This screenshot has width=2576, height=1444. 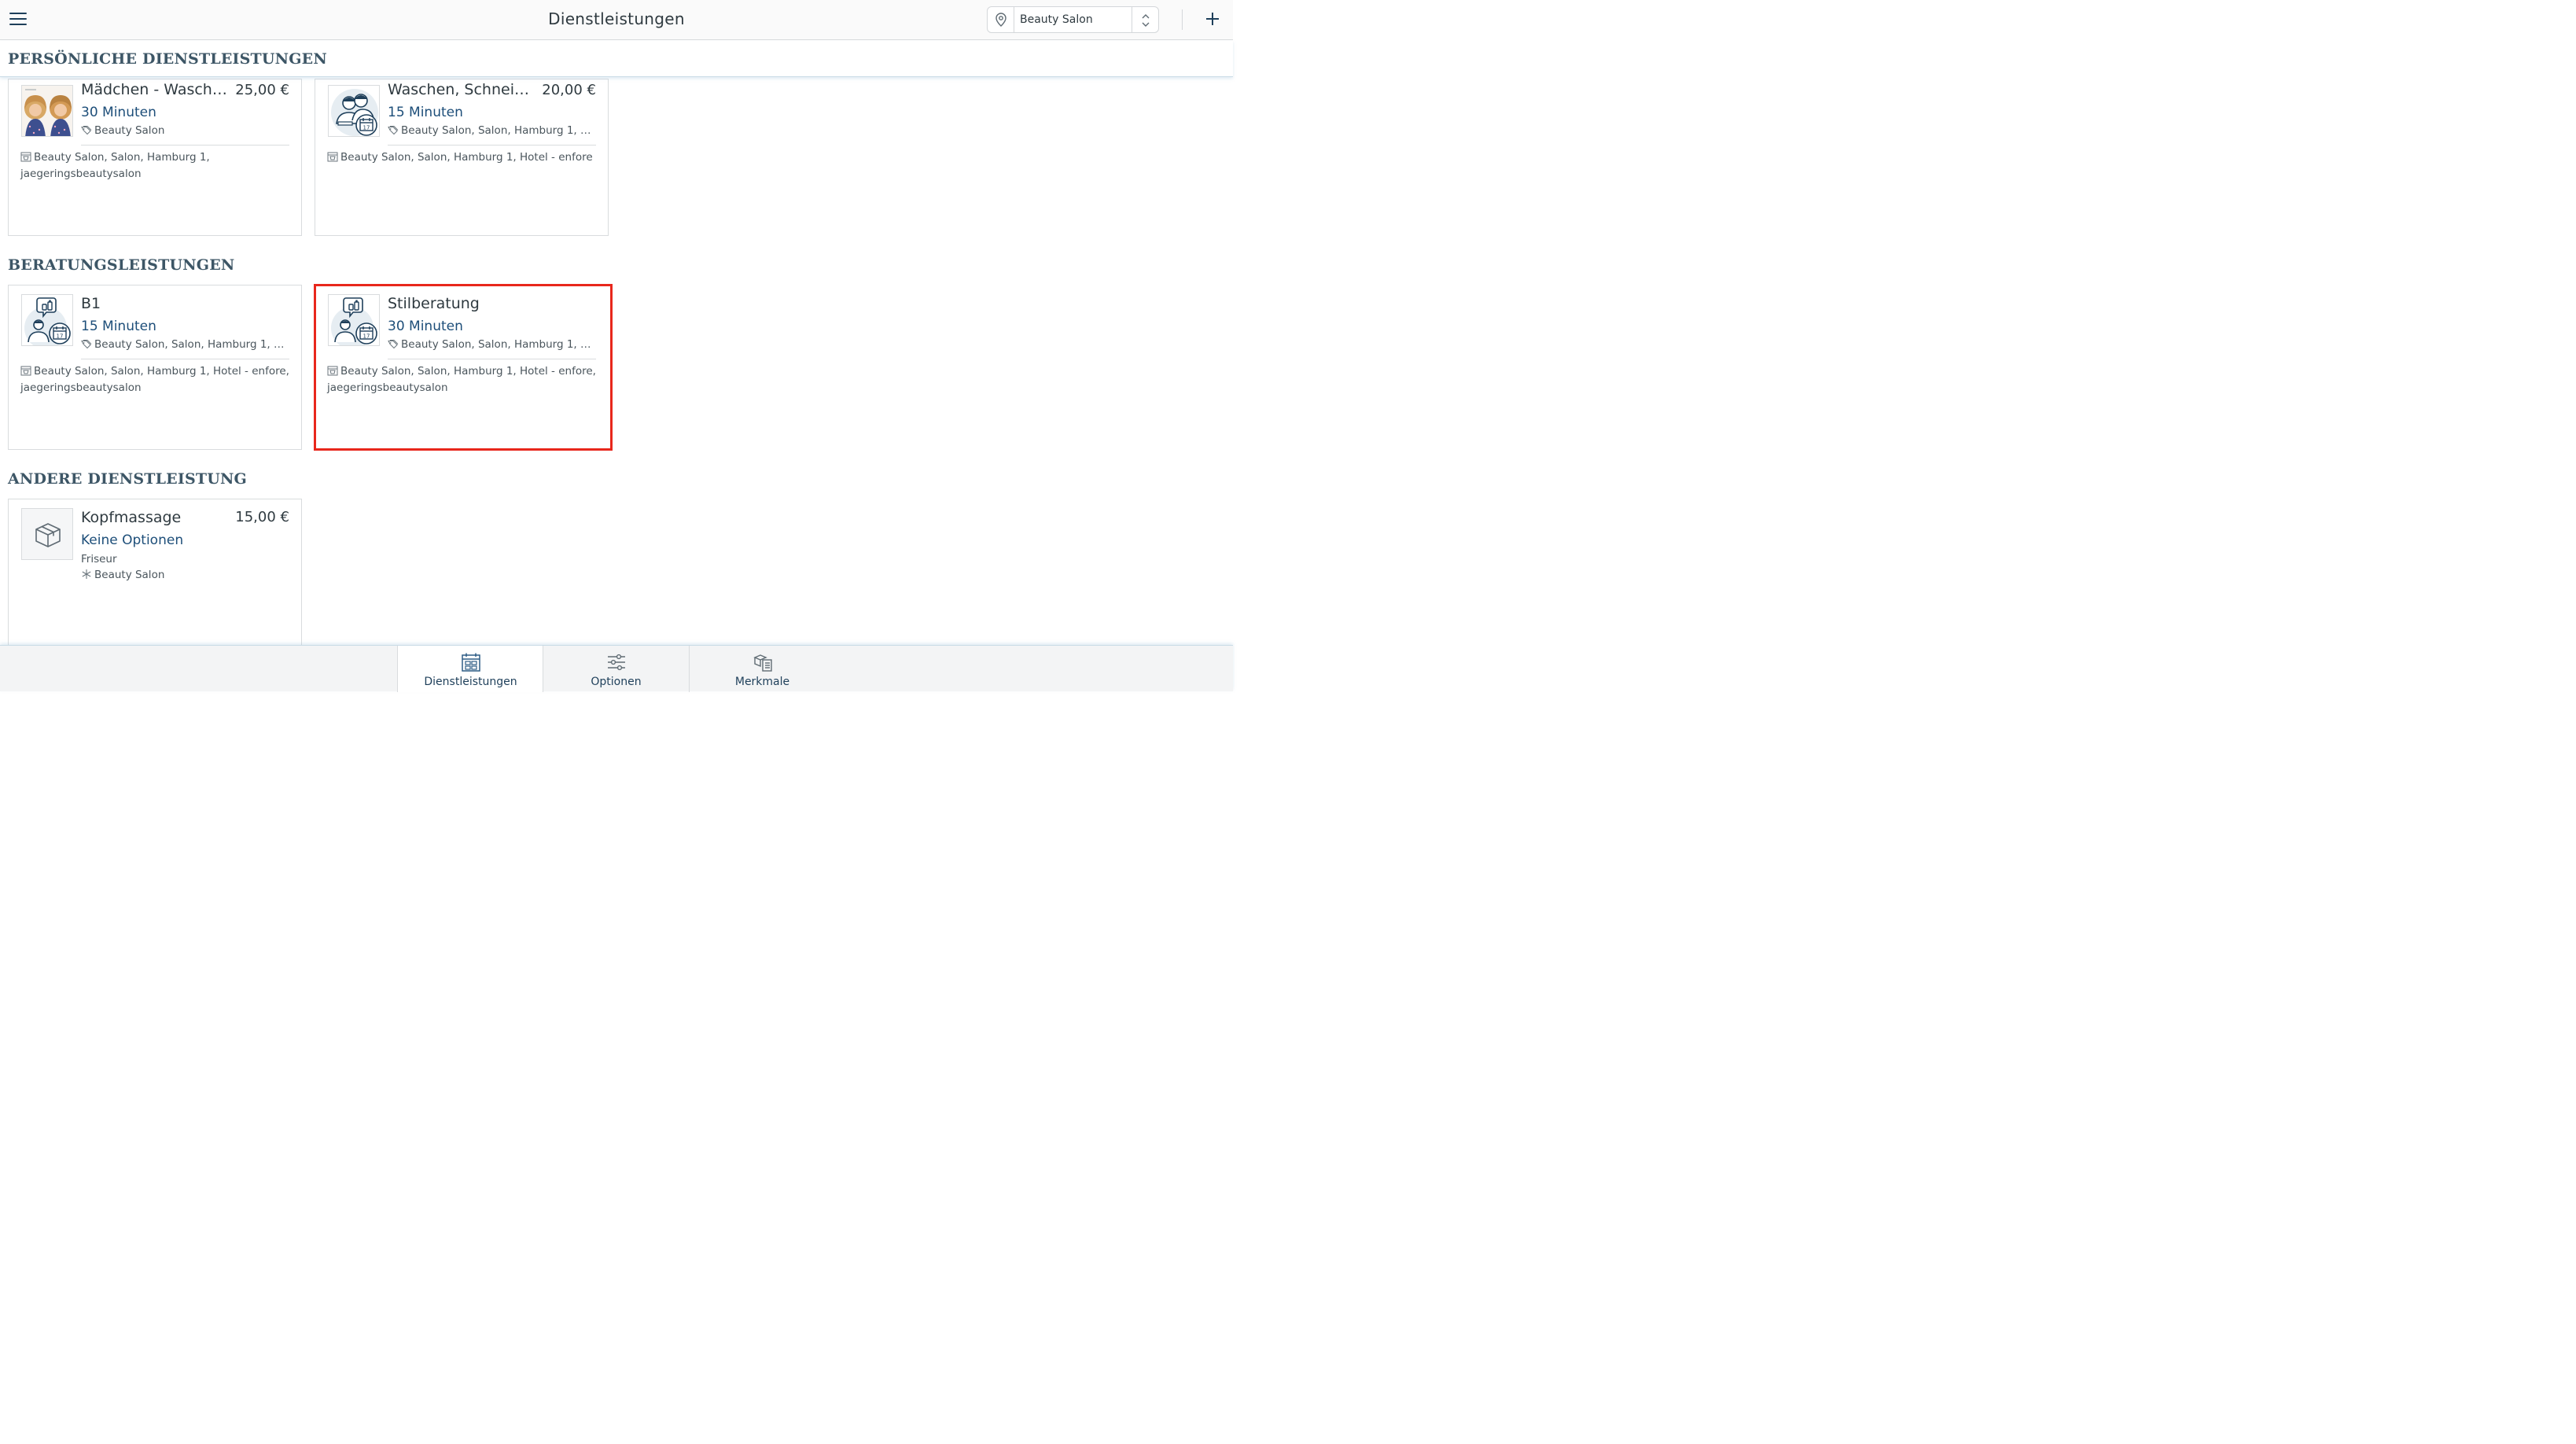 What do you see at coordinates (616, 59) in the screenshot?
I see `section-header-persoenliche: PERSÖNLICHE DIENSTLEISTUNGEN` at bounding box center [616, 59].